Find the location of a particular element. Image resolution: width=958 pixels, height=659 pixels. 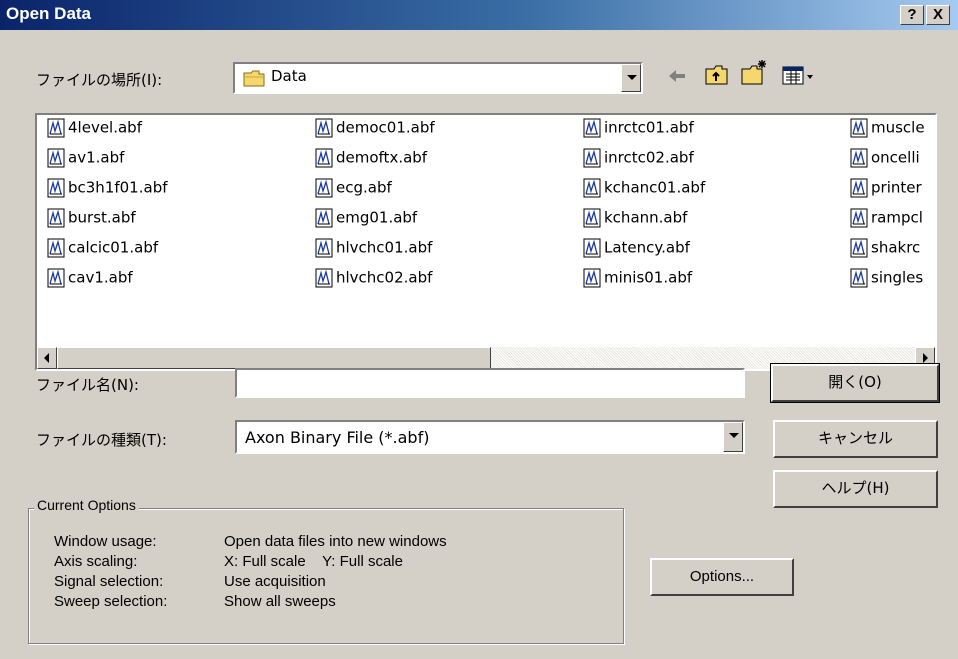

file-name: av1.abf is located at coordinates (96, 157).